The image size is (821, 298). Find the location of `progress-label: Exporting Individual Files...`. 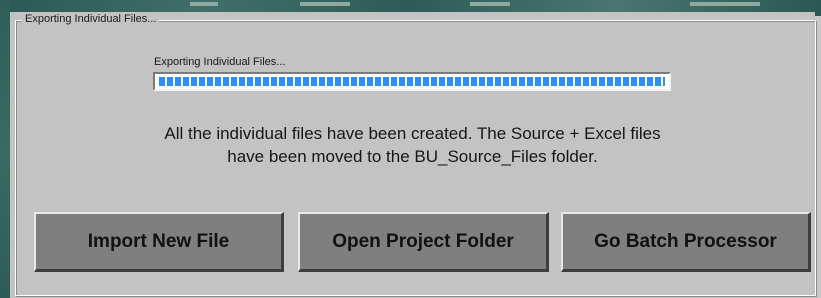

progress-label: Exporting Individual Files... is located at coordinates (220, 62).